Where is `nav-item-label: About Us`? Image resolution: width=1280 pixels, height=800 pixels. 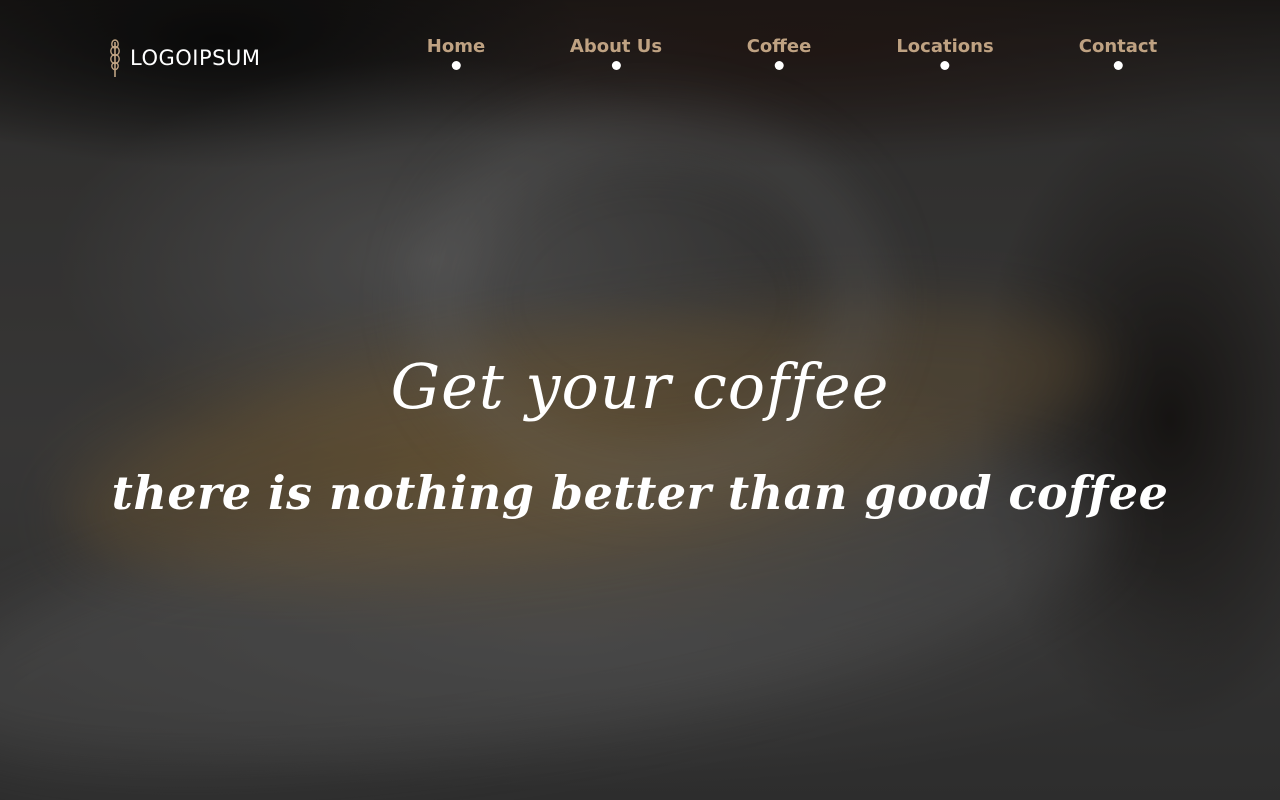 nav-item-label: About Us is located at coordinates (616, 46).